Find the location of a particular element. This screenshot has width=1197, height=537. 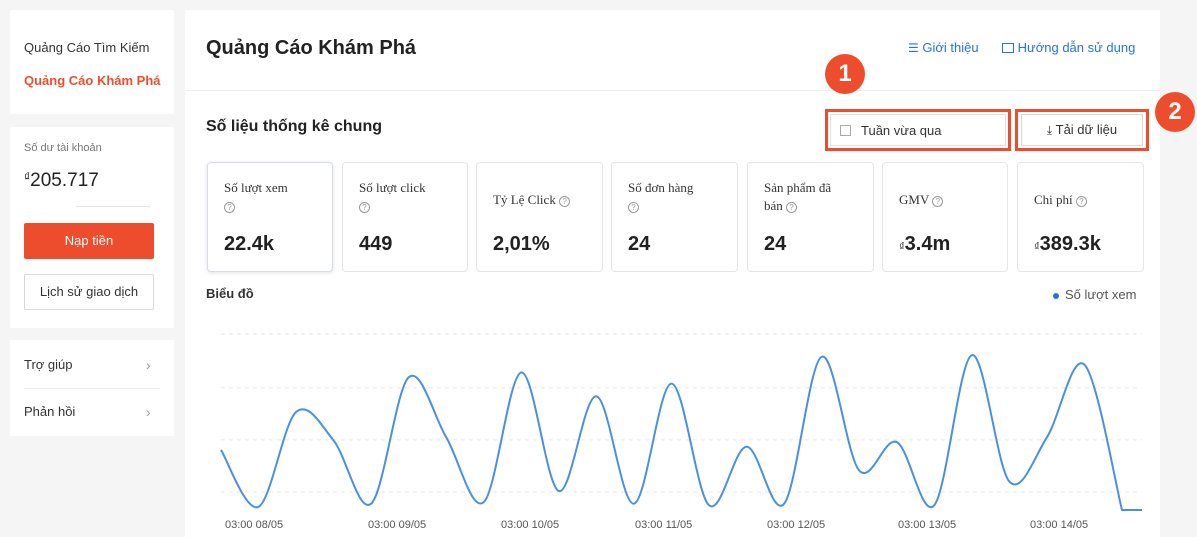

help-card: Trợ giúp › Phản hồi › is located at coordinates (92, 388).